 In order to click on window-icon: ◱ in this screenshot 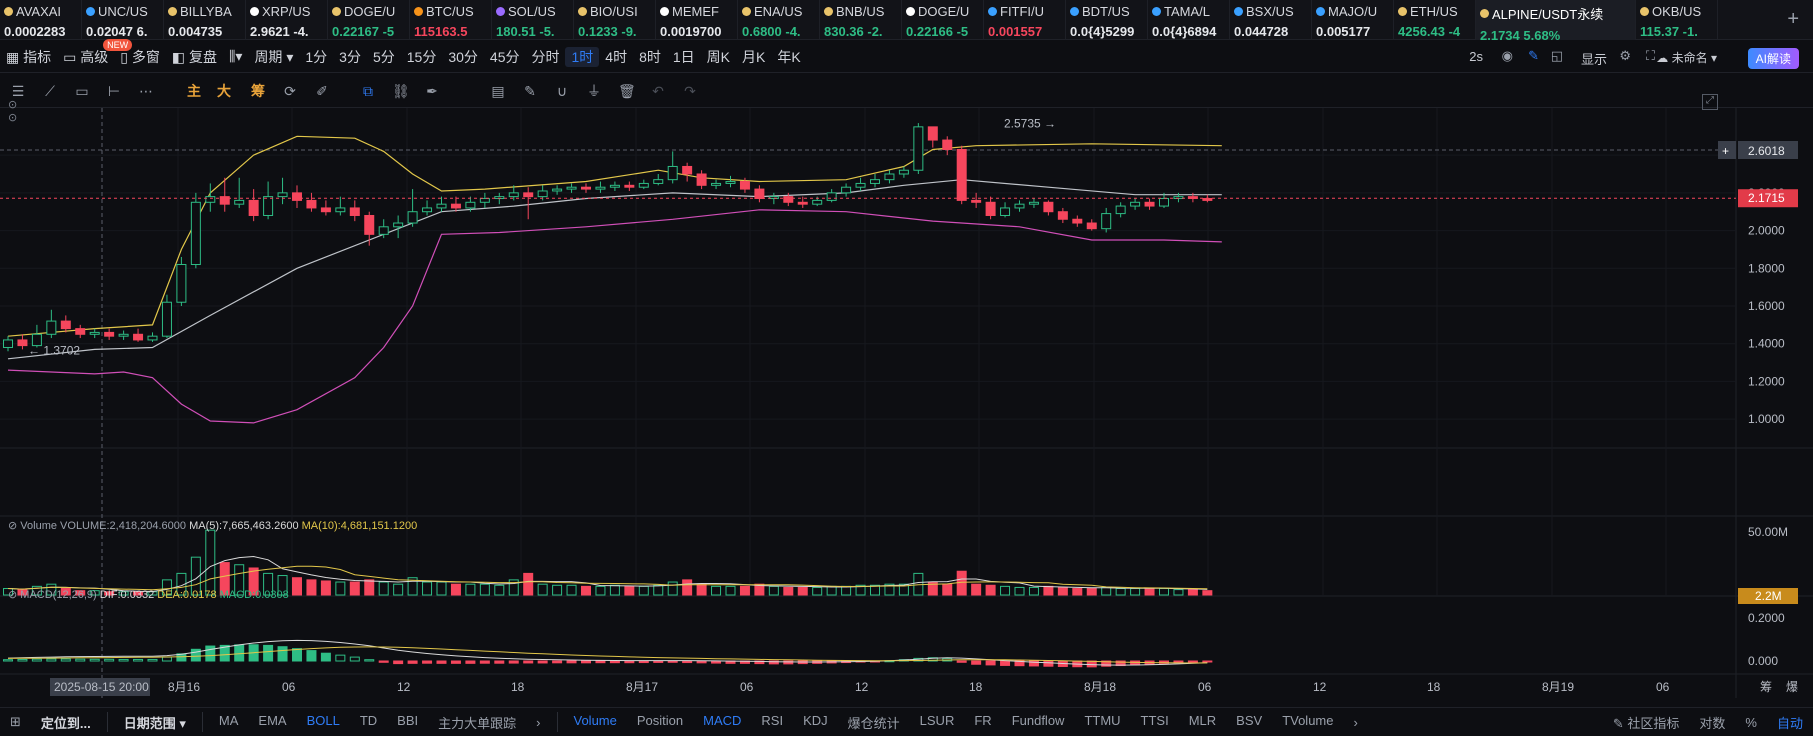, I will do `click(1557, 56)`.